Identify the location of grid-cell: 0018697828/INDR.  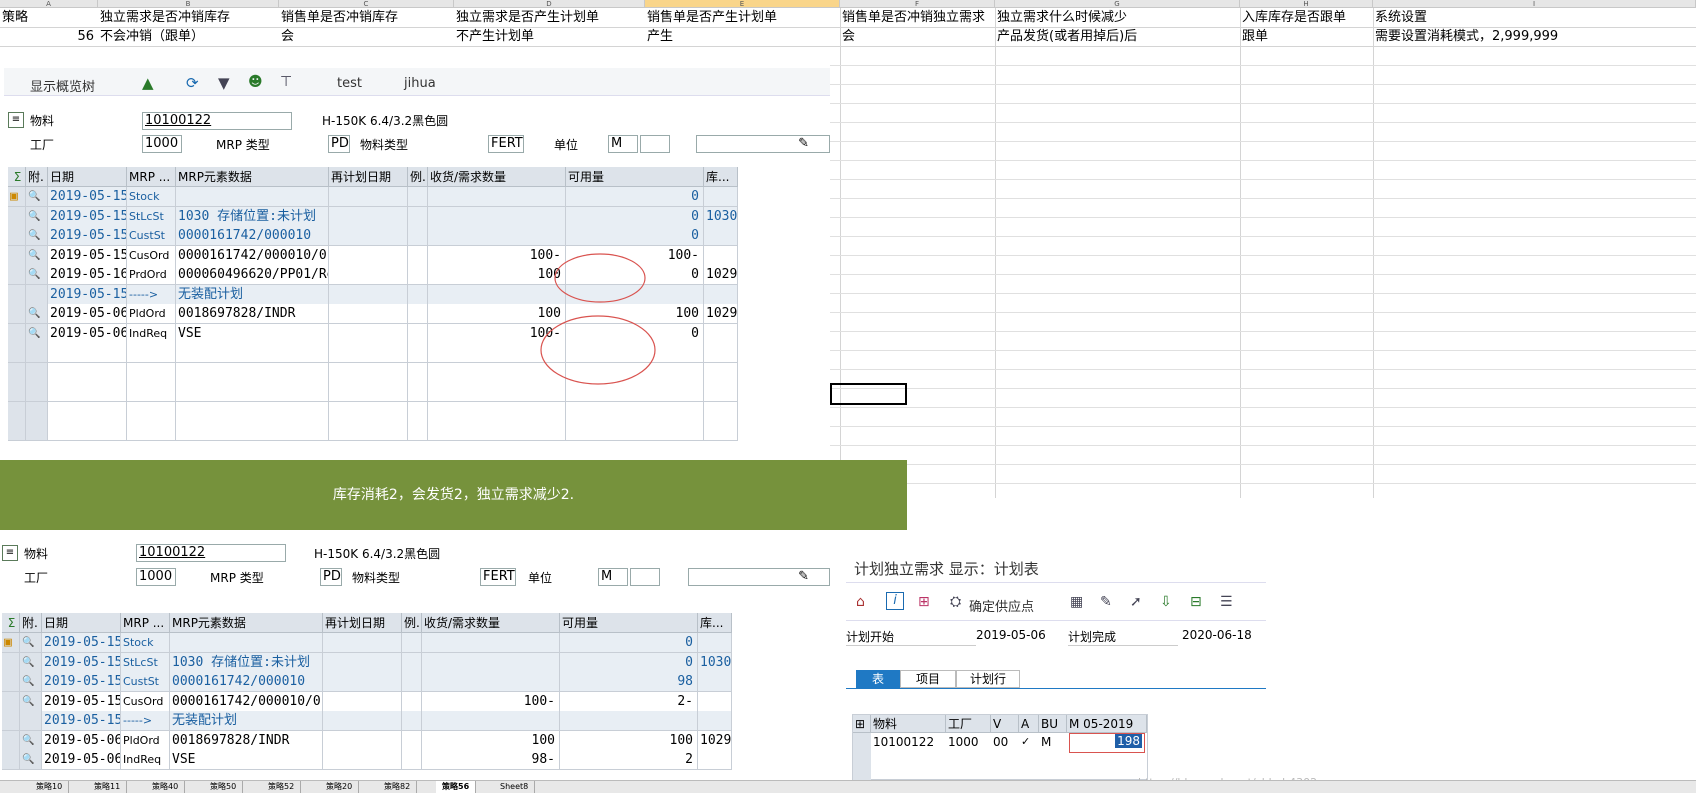
(246, 740).